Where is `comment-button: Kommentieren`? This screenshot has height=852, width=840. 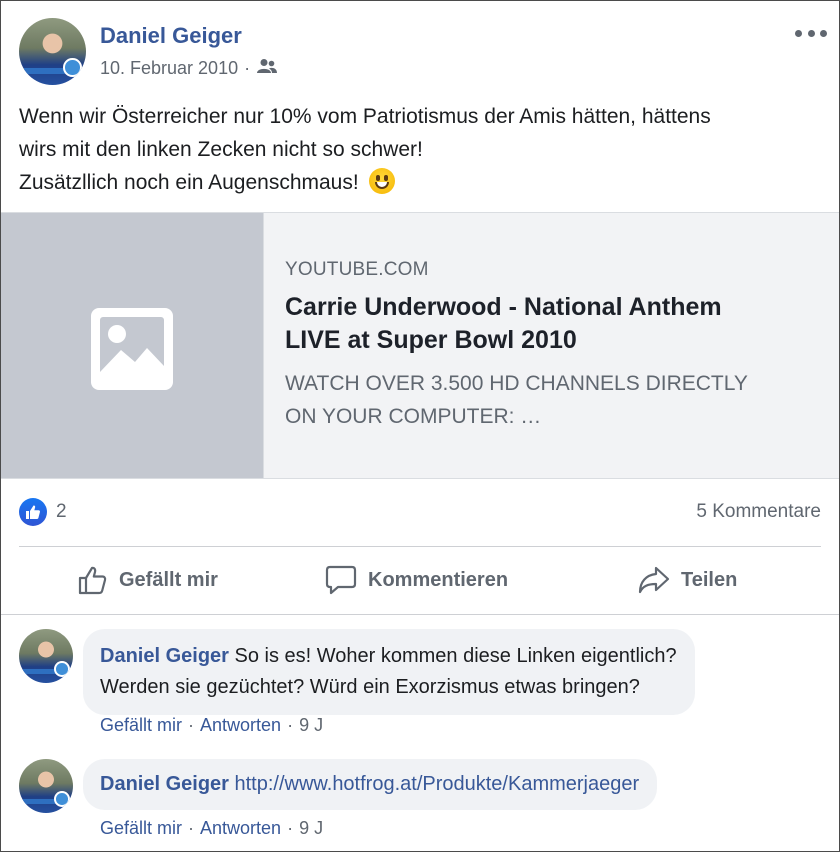
comment-button: Kommentieren is located at coordinates (416, 580).